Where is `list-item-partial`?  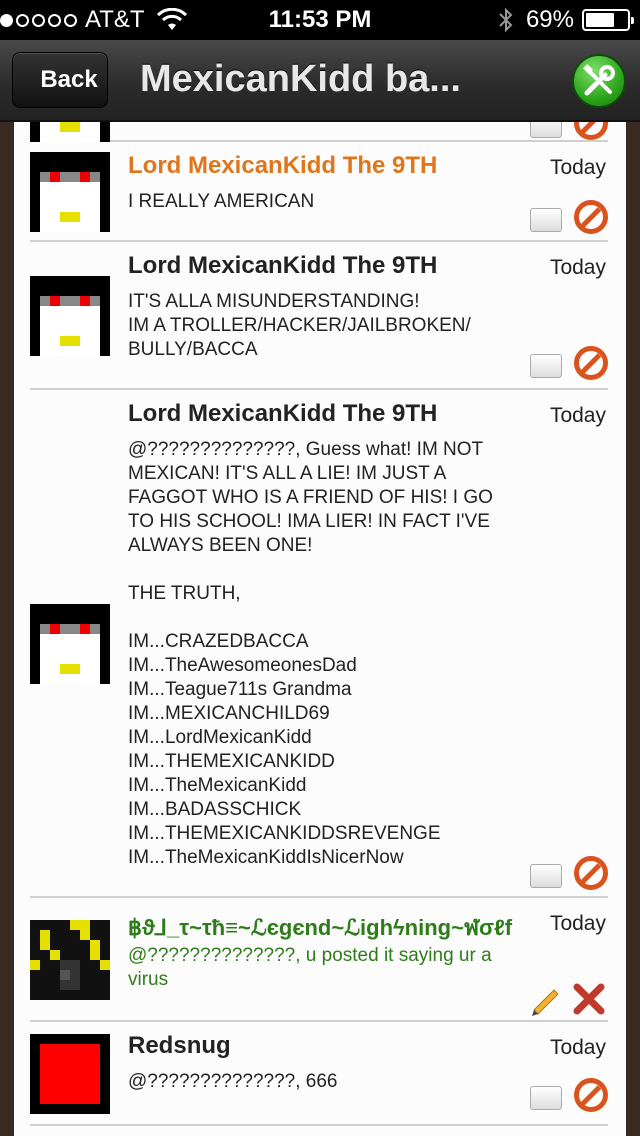 list-item-partial is located at coordinates (319, 132).